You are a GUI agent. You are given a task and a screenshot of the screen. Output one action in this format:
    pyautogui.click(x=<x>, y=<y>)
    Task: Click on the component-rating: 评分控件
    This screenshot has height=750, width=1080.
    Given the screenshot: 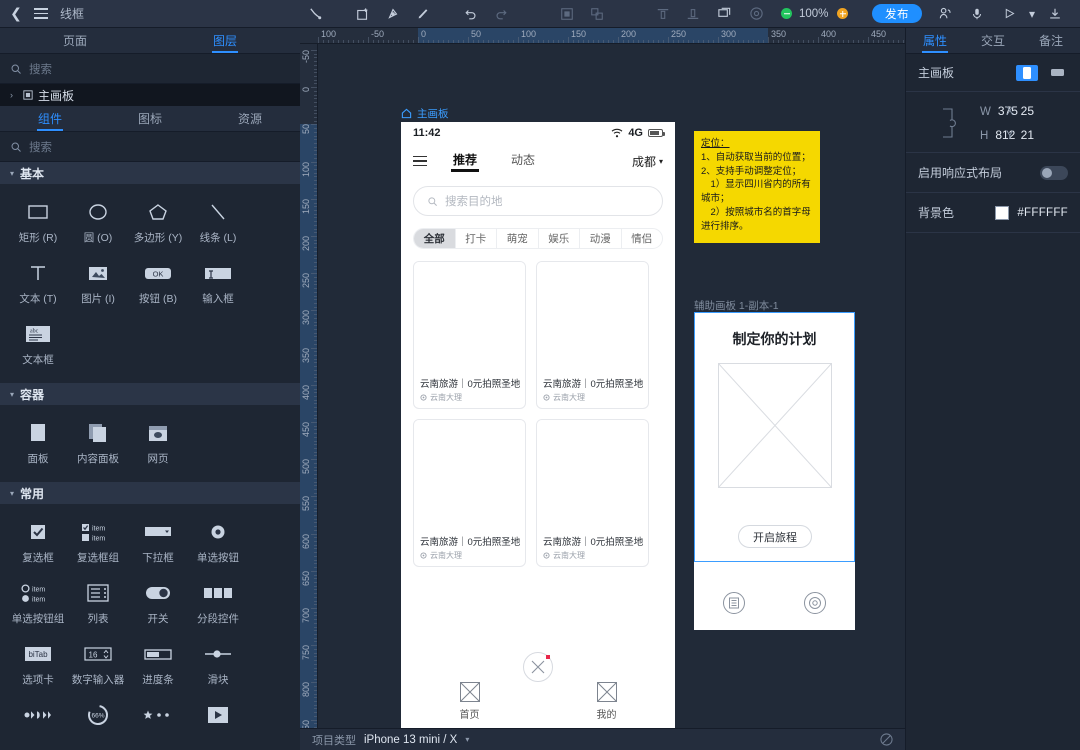 What is the action you would take?
    pyautogui.click(x=158, y=712)
    